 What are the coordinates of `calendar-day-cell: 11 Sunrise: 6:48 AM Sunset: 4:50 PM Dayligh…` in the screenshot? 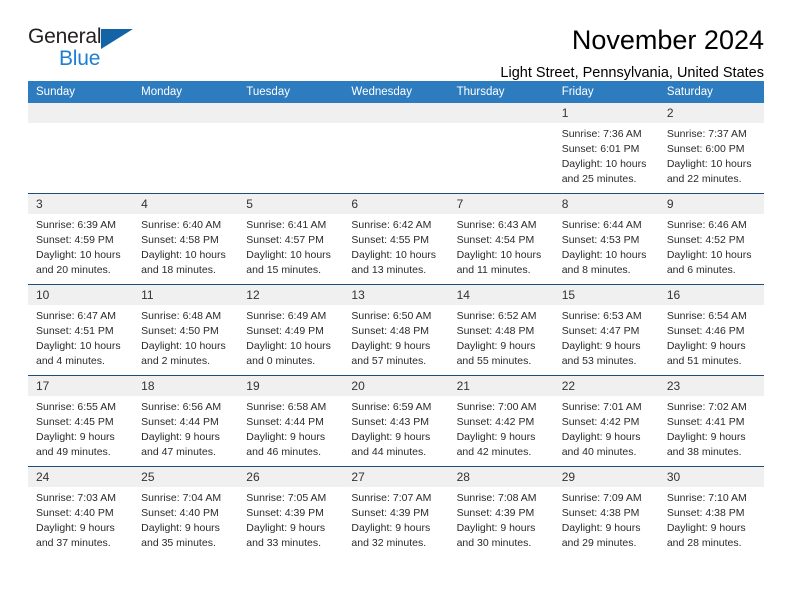 It's located at (186, 330).